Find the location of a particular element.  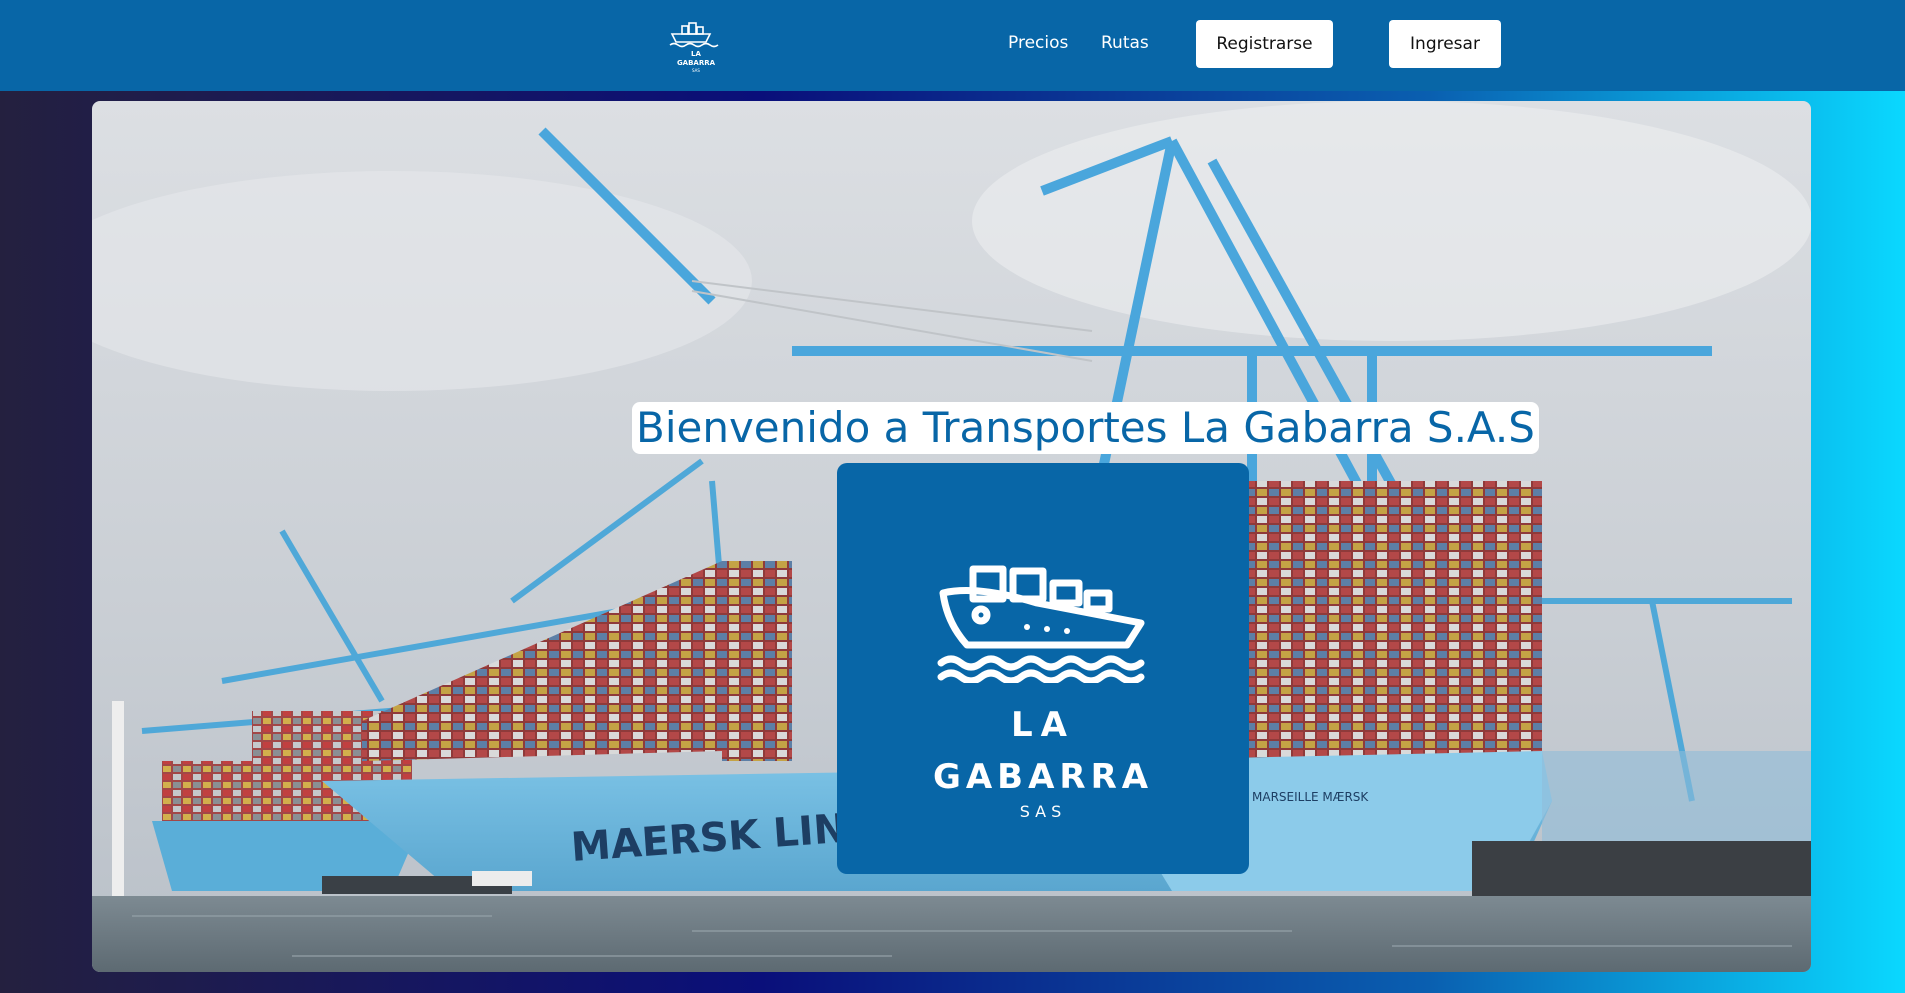

nav-link-rutas: Rutas is located at coordinates (1125, 43).